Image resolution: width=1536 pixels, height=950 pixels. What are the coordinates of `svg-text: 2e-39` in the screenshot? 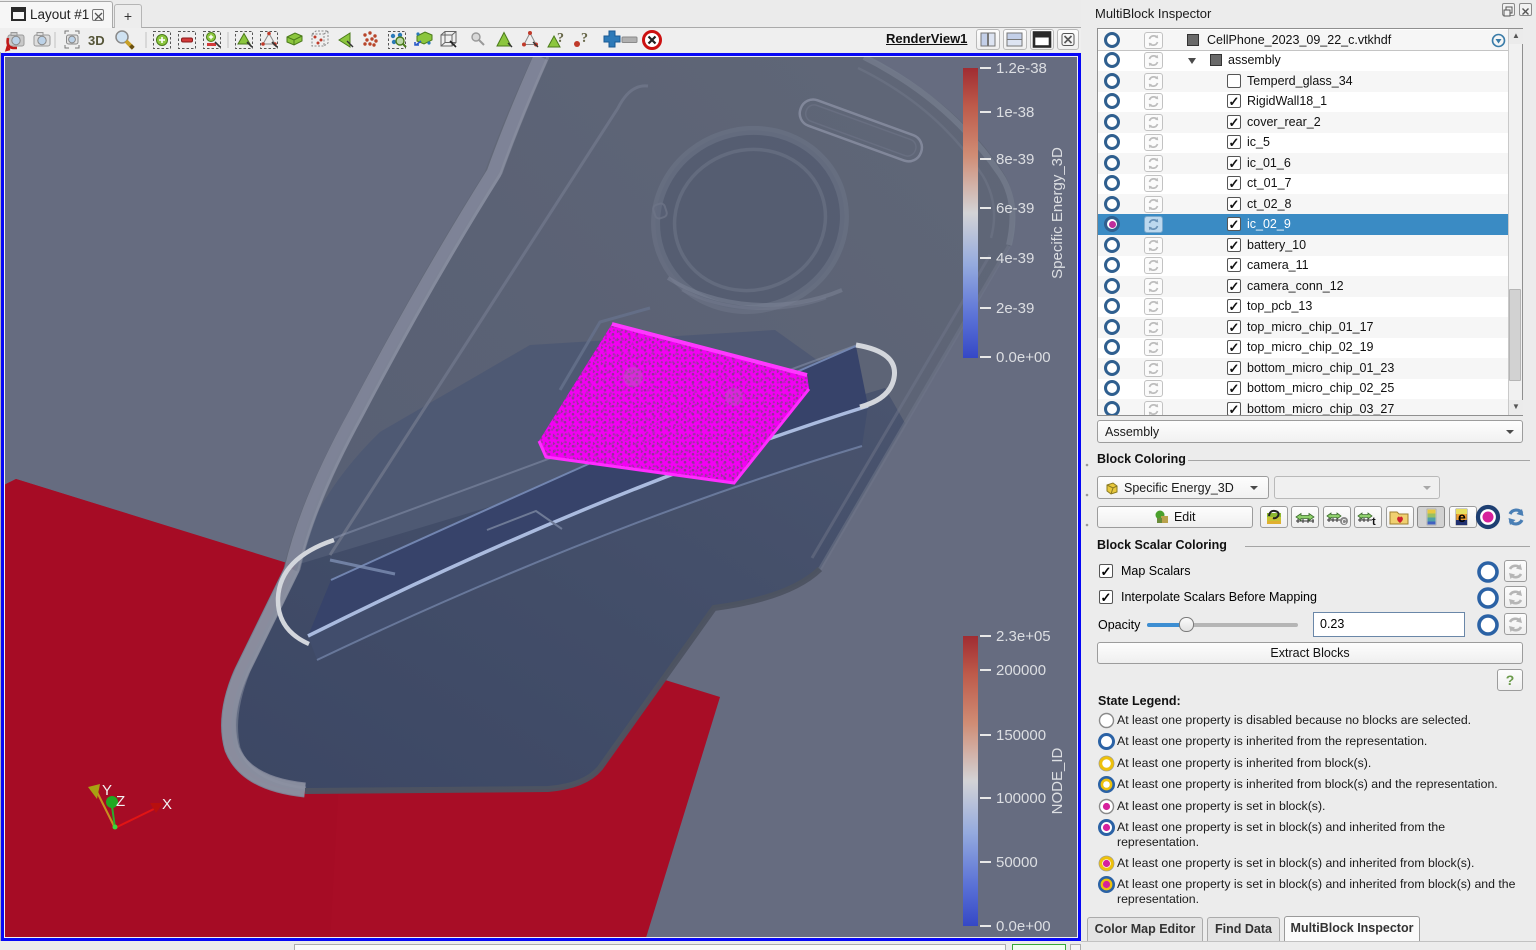 It's located at (1015, 308).